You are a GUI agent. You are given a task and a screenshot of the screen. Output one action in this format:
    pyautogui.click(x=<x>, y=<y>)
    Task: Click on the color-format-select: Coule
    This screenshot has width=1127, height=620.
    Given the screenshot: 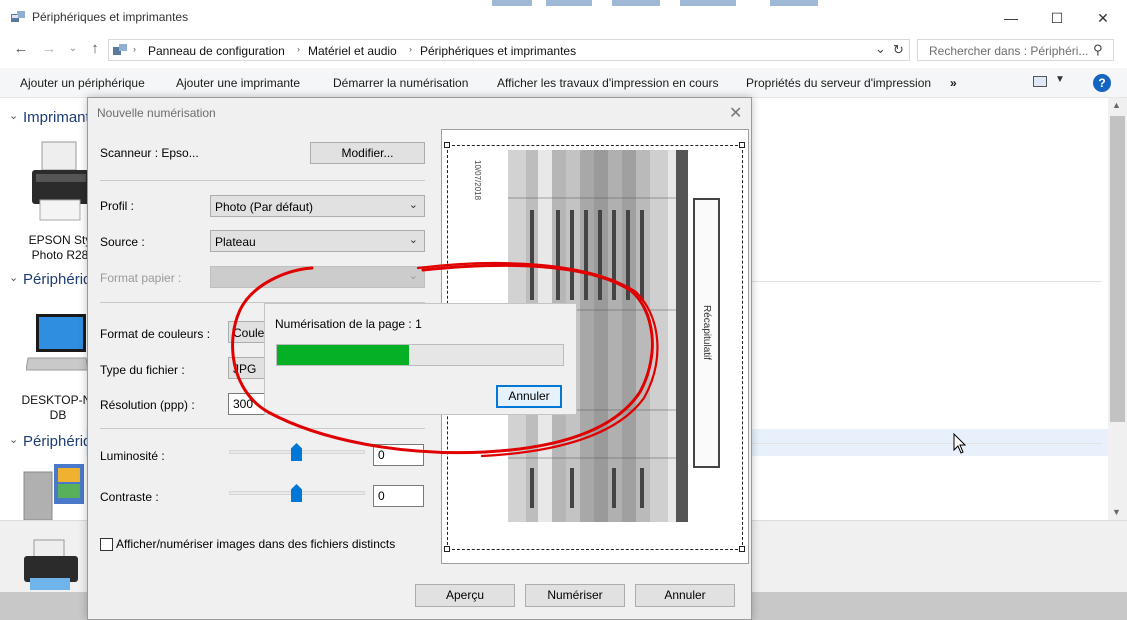 What is the action you would take?
    pyautogui.click(x=248, y=332)
    